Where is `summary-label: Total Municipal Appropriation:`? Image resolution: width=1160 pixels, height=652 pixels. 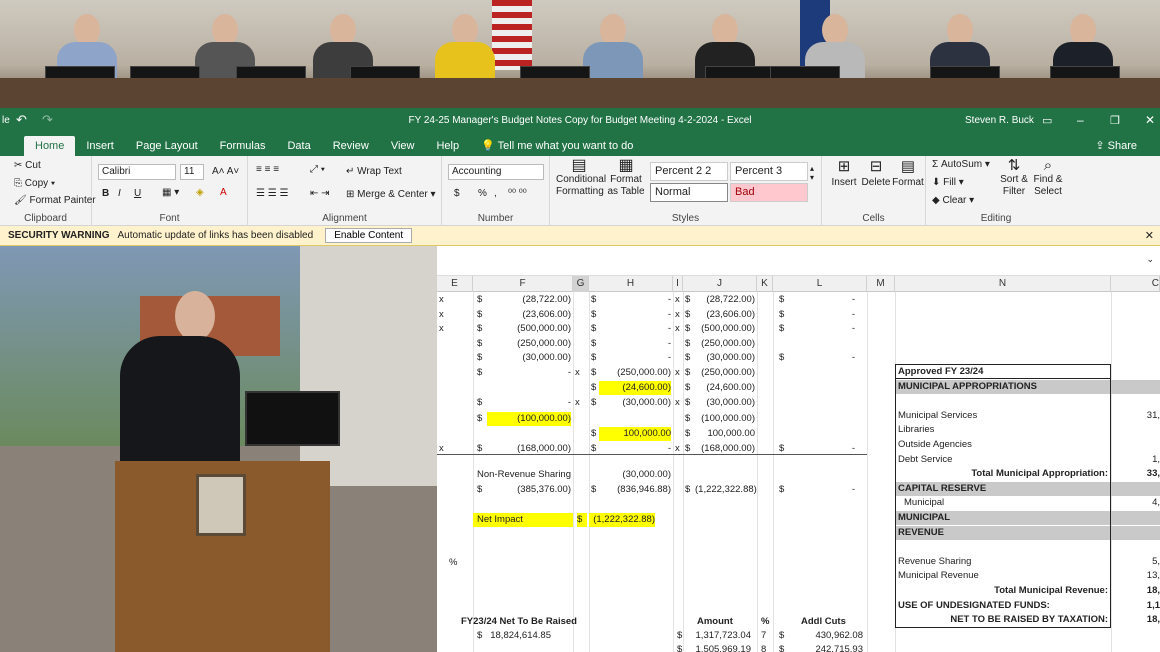 summary-label: Total Municipal Appropriation: is located at coordinates (1003, 474).